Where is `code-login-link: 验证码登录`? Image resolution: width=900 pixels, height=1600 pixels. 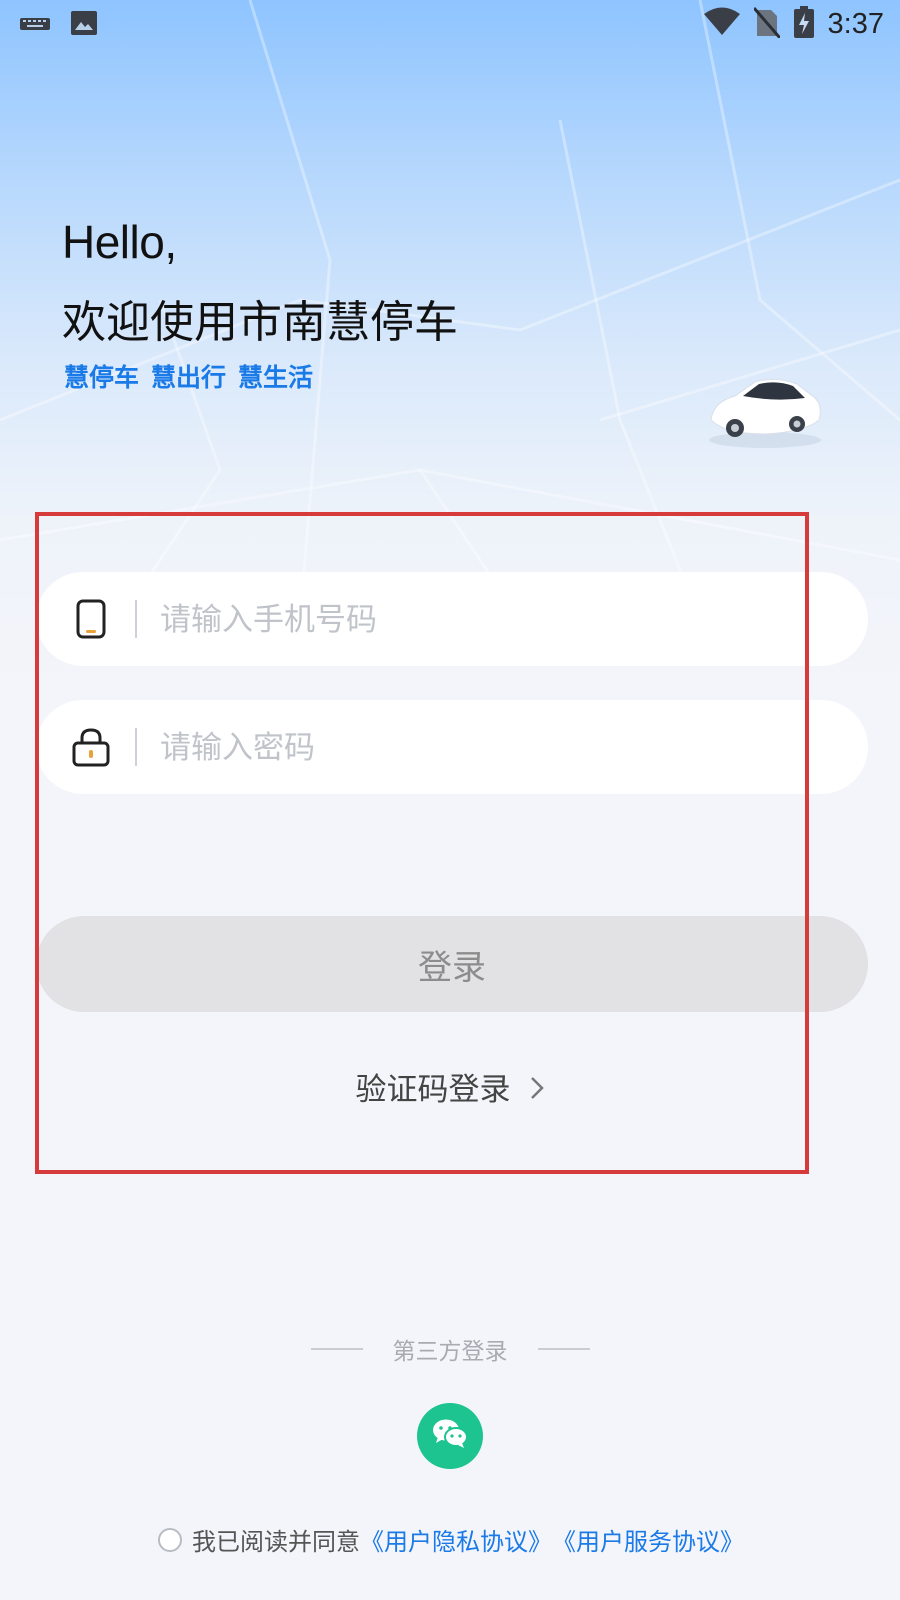 code-login-link: 验证码登录 is located at coordinates (450, 1087).